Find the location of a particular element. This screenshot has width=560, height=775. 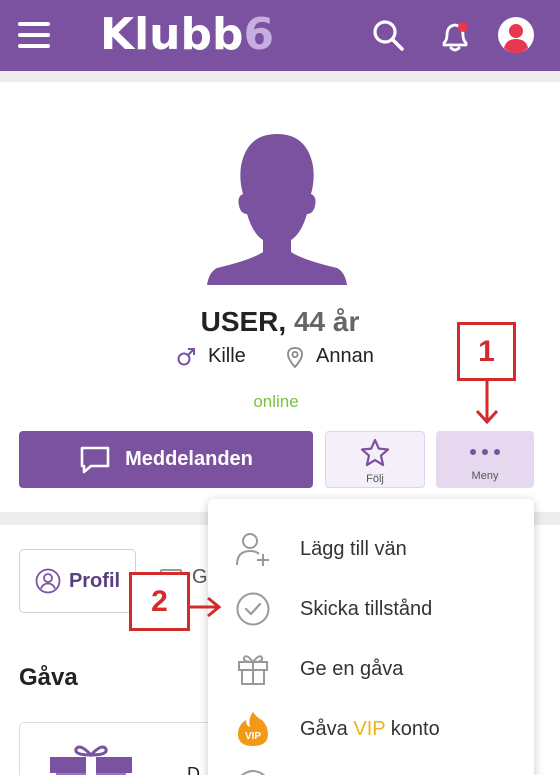

menu-item-give-gift: Ge en gåva is located at coordinates (371, 669).